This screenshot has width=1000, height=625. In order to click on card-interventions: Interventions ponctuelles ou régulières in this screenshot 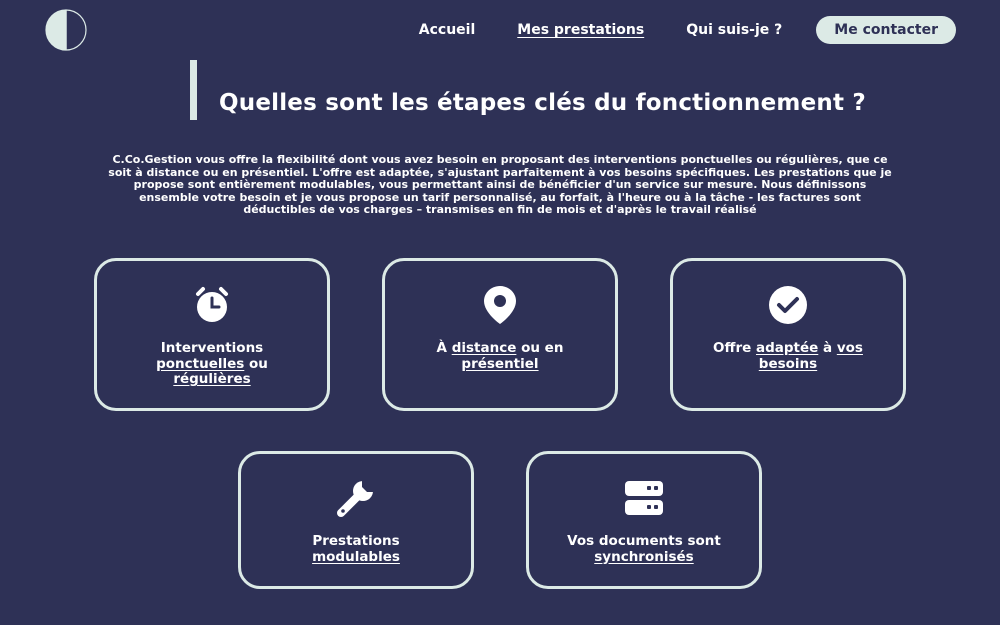, I will do `click(212, 334)`.